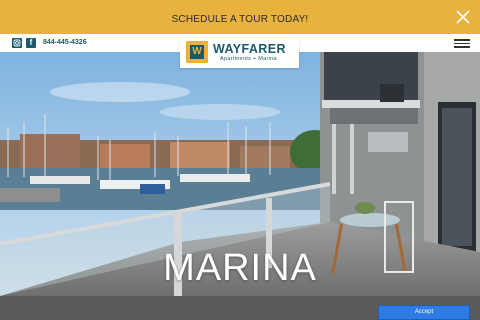 The image size is (480, 320). I want to click on close-icon, so click(463, 17).